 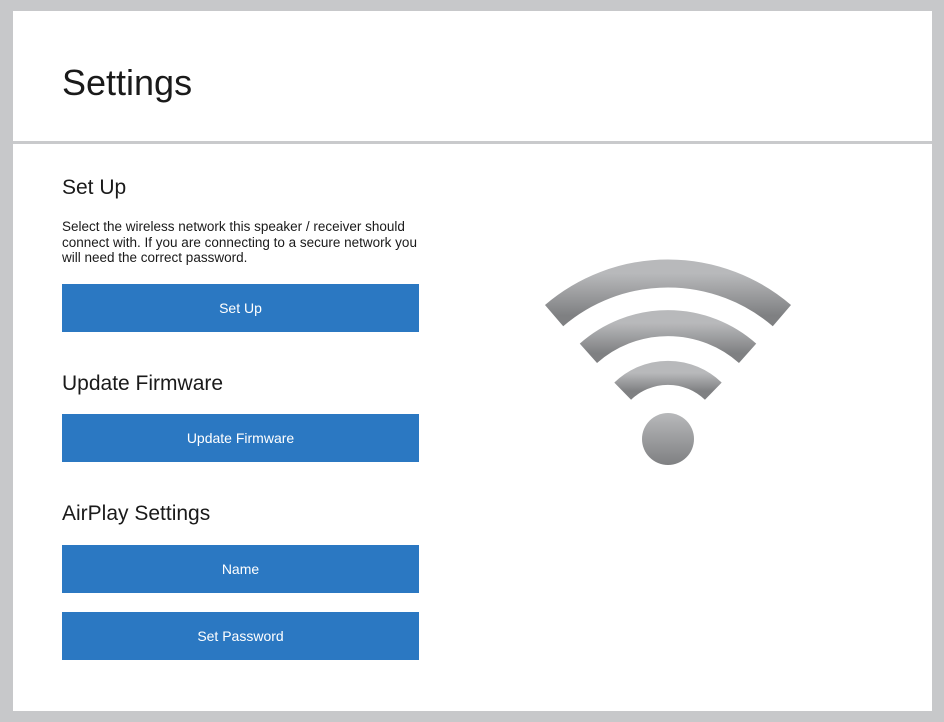 What do you see at coordinates (668, 293) in the screenshot?
I see `wifi-outer-arc` at bounding box center [668, 293].